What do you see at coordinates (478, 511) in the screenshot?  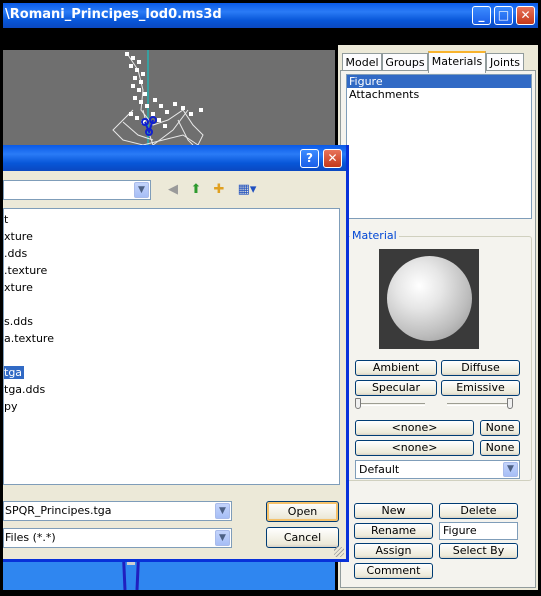 I see `delete-material-button: Delete` at bounding box center [478, 511].